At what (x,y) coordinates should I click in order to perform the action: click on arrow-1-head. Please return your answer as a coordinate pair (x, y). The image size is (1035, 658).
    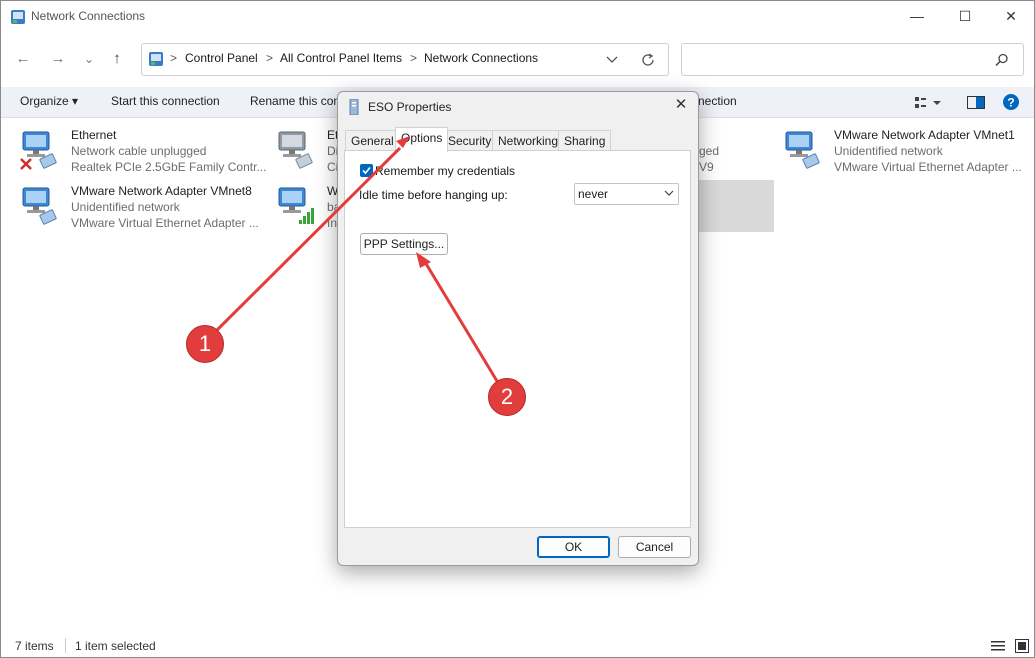
    Looking at the image, I should click on (403, 142).